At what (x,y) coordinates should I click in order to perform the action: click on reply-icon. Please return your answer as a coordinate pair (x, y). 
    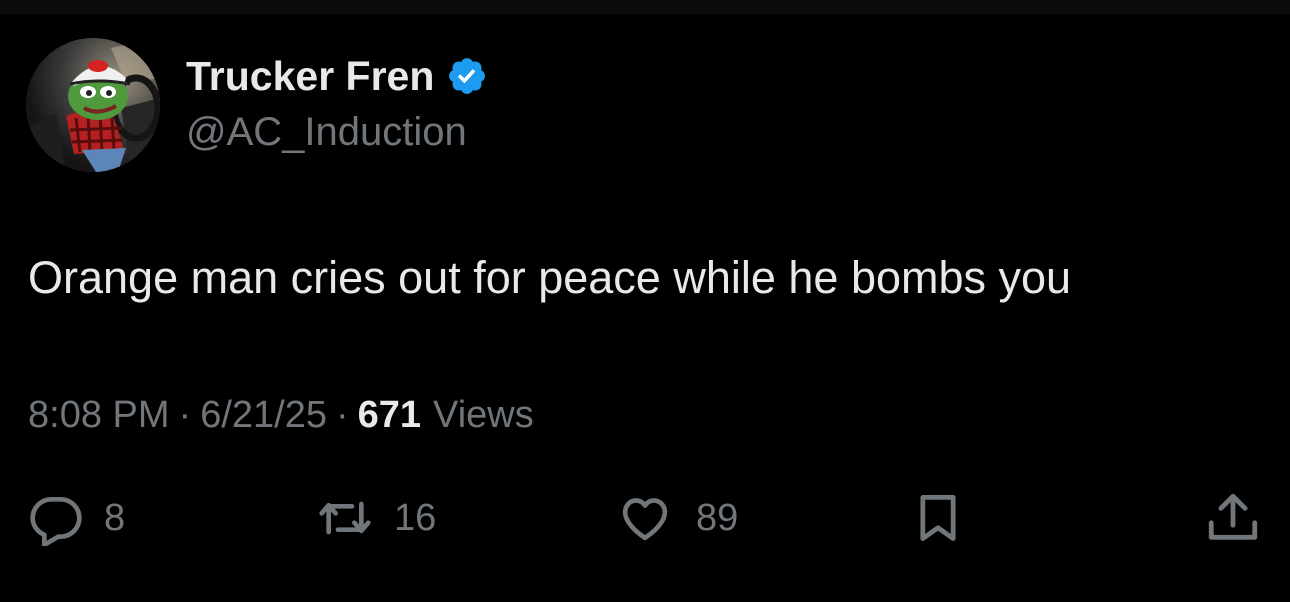
    Looking at the image, I should click on (56, 518).